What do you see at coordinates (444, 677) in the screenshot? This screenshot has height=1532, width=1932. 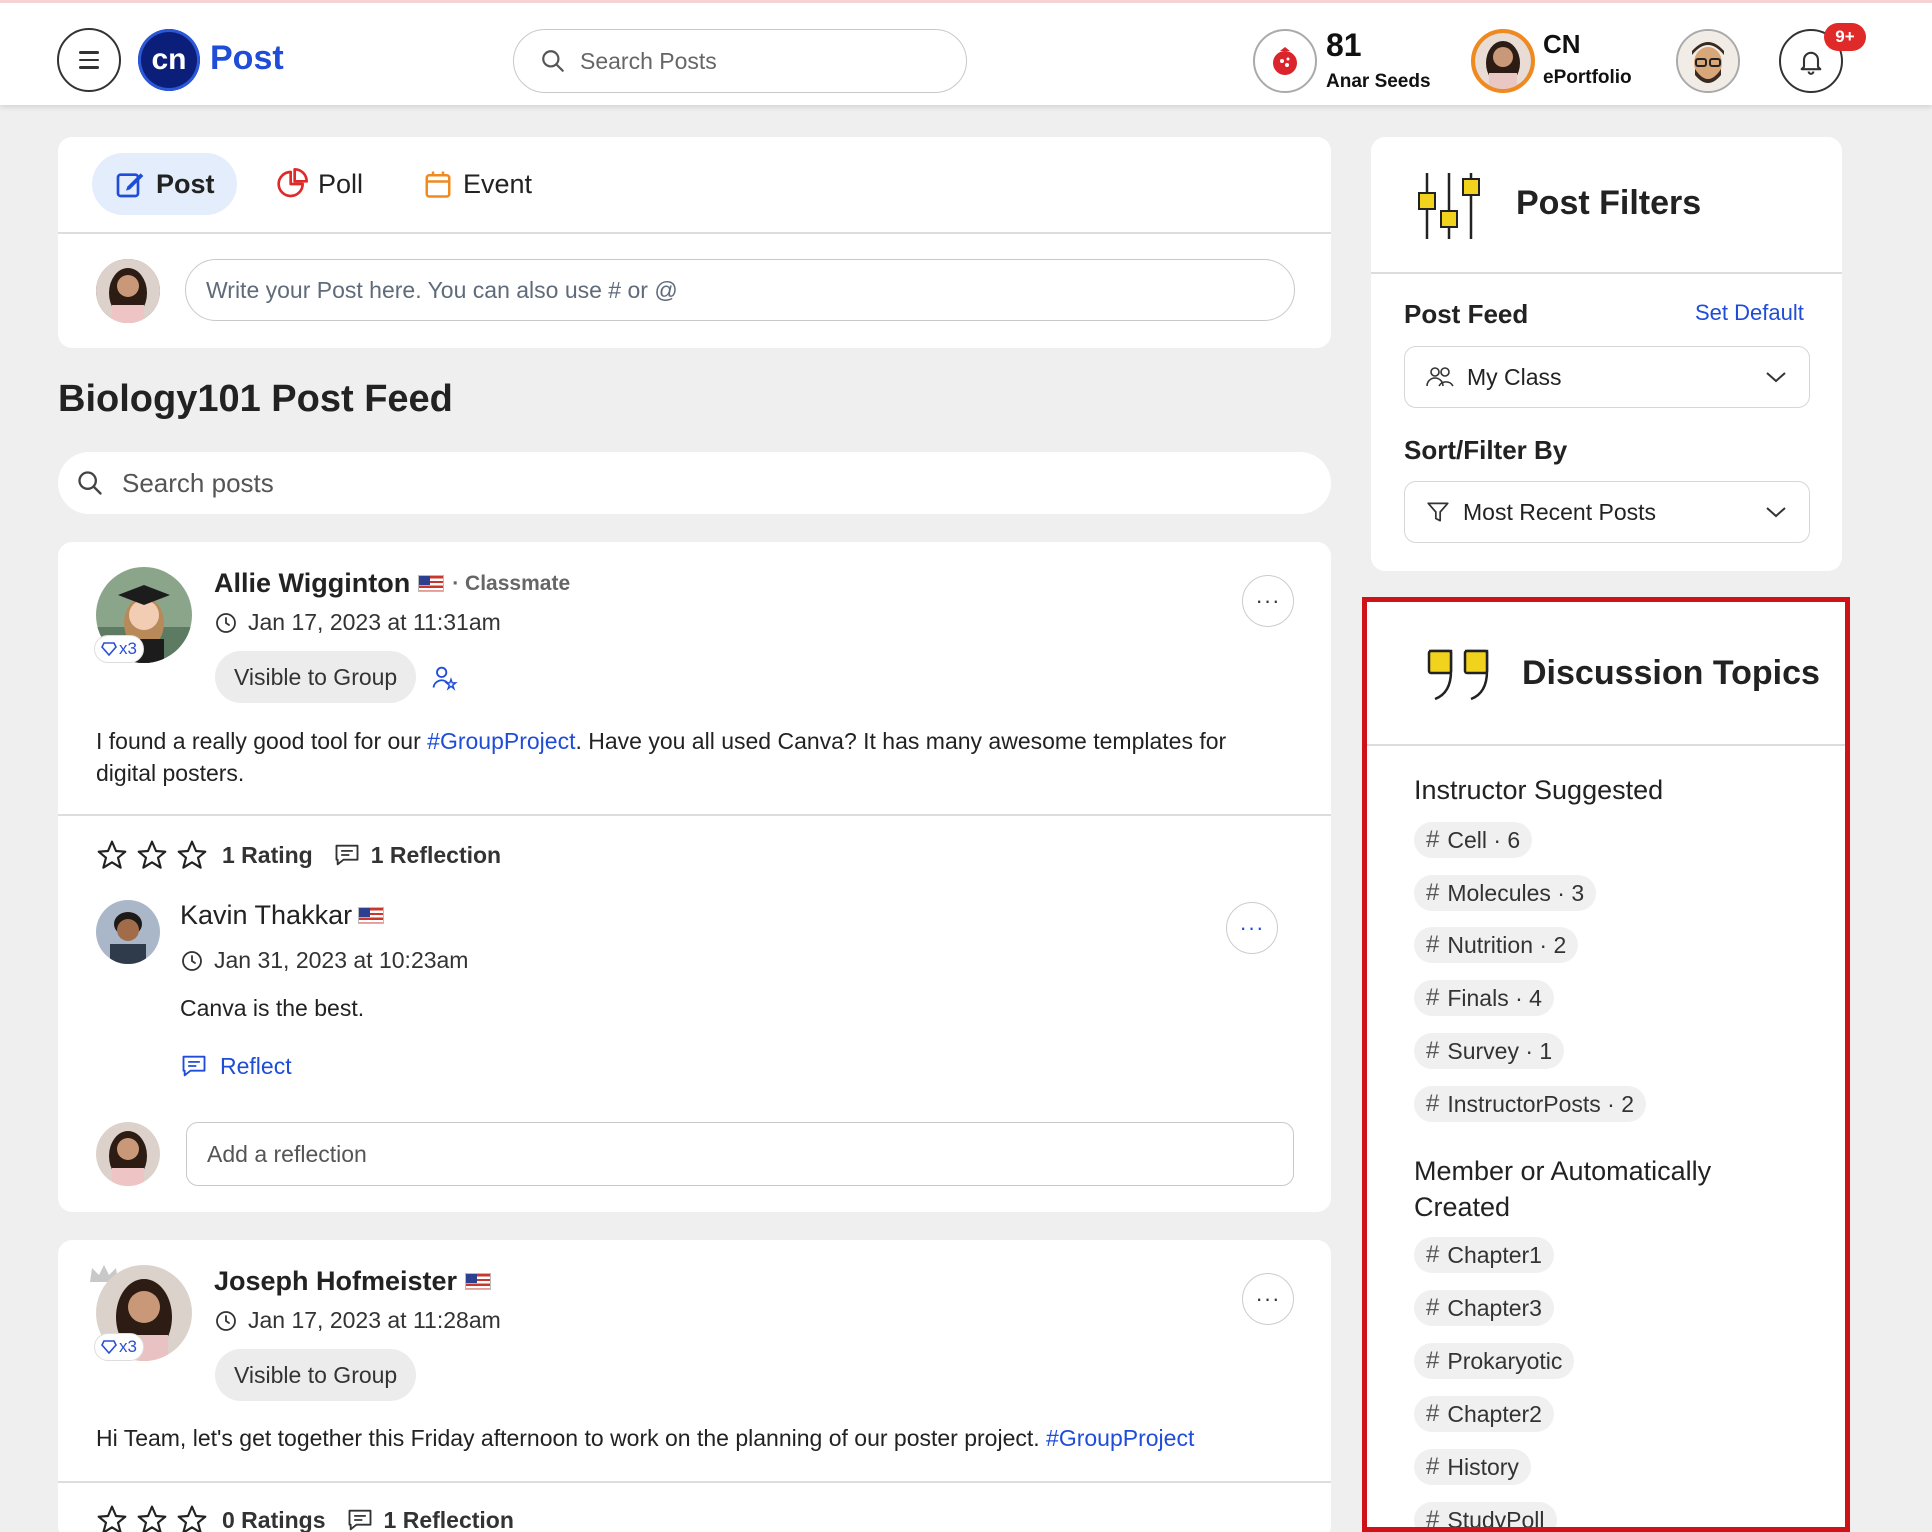 I see `group-members-icon` at bounding box center [444, 677].